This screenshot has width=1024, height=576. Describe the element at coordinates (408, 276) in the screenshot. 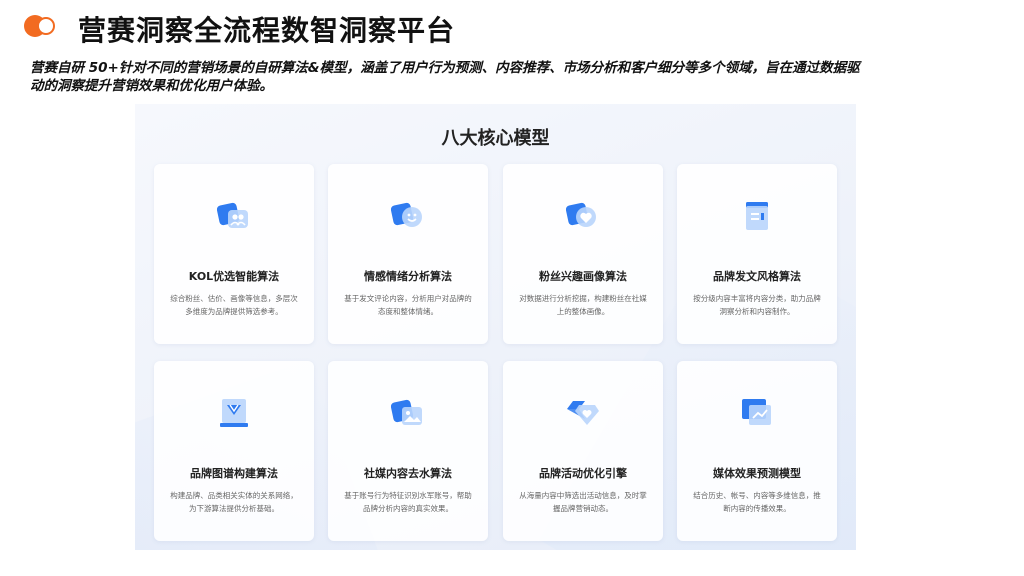

I see `model-name: 情感情绪分析算法` at that location.